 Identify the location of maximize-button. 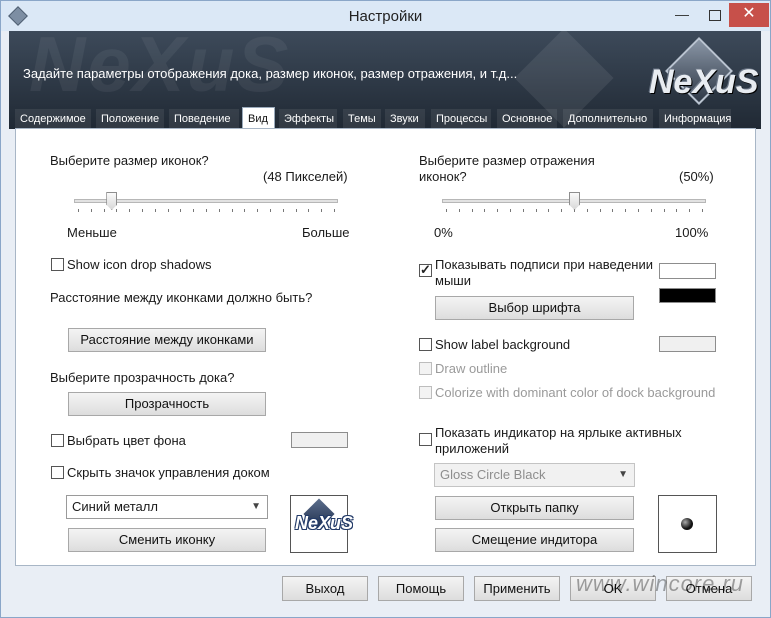
(715, 15).